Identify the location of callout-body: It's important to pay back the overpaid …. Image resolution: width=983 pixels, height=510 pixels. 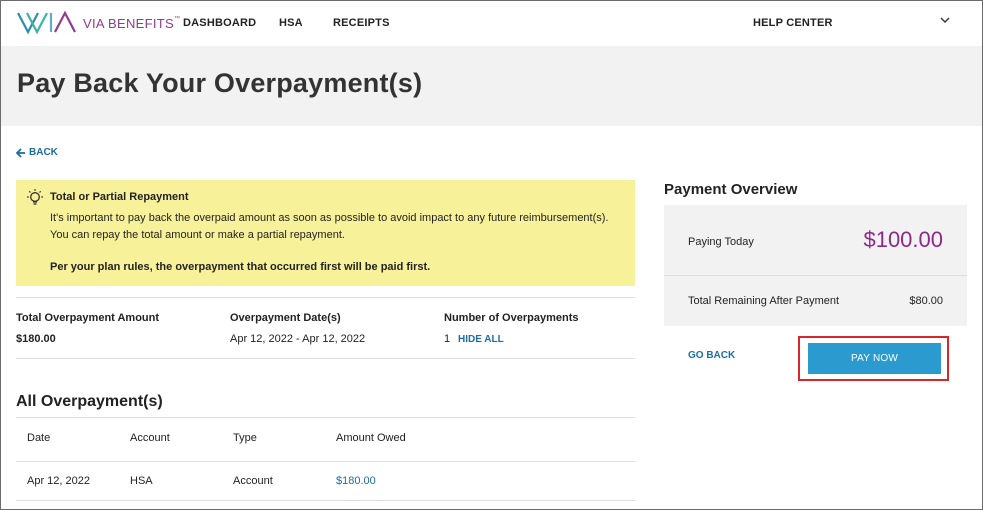
(329, 226).